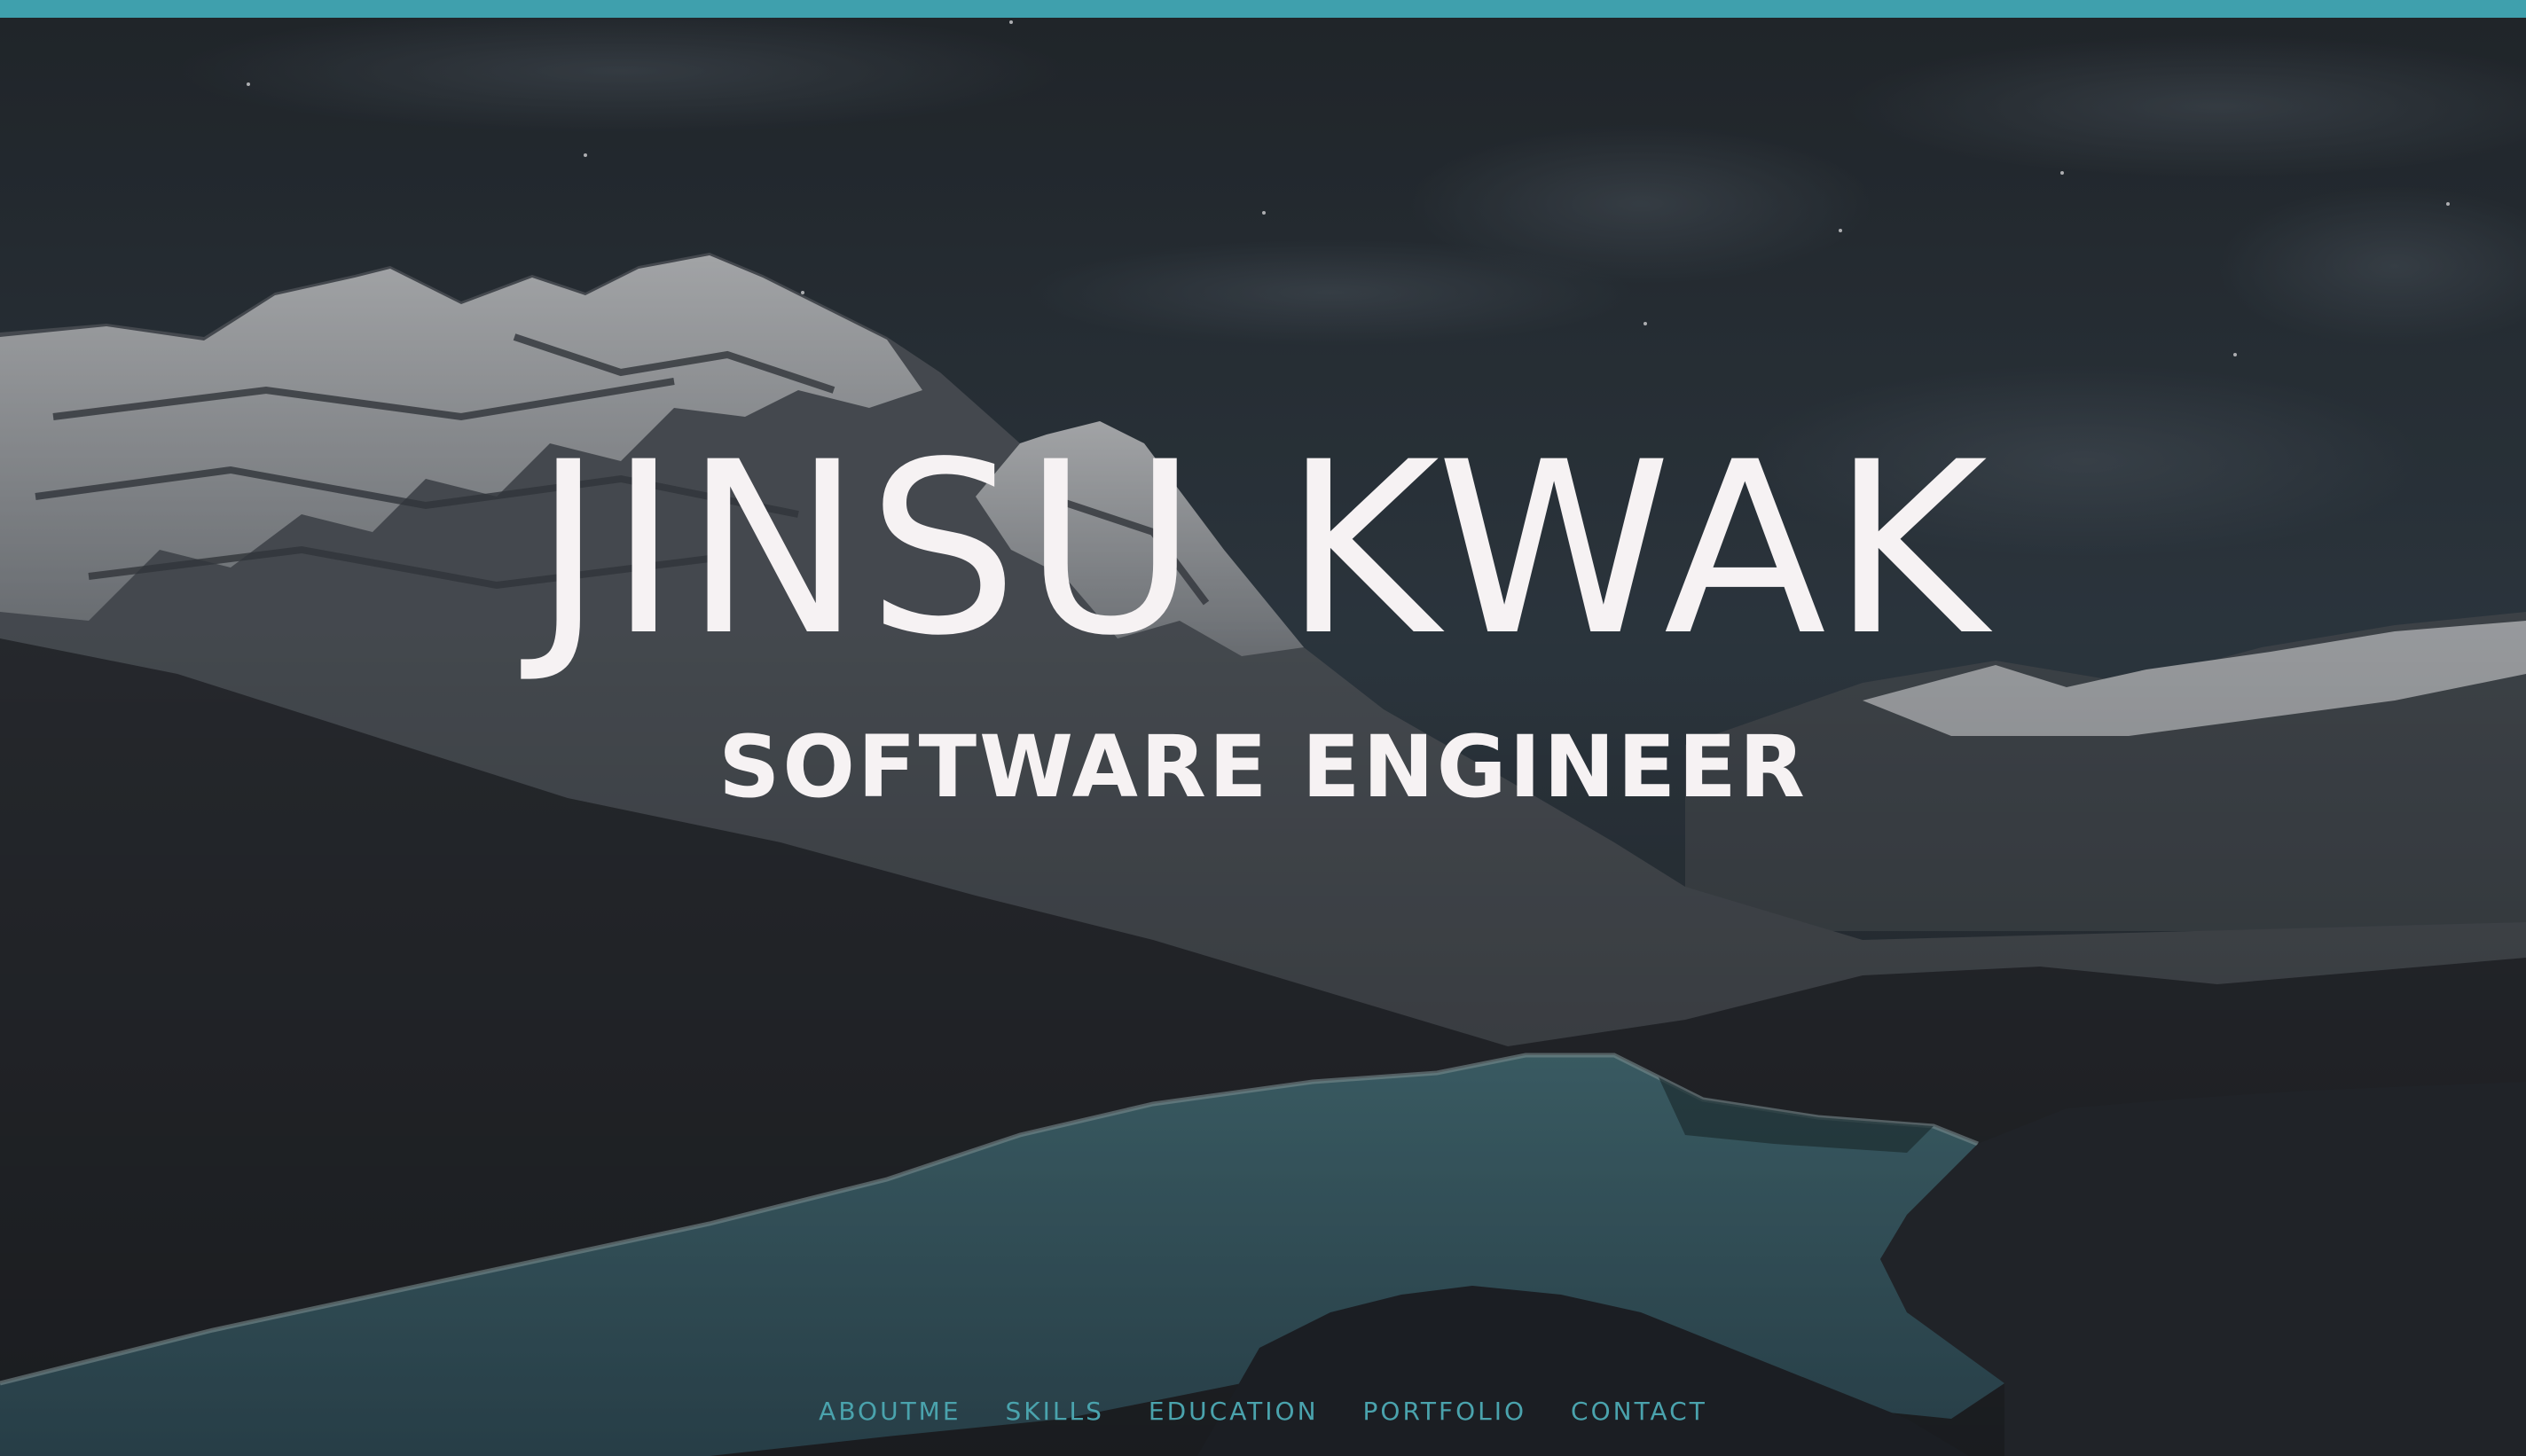 This screenshot has height=1456, width=2526. I want to click on top-accent-bar, so click(1263, 9).